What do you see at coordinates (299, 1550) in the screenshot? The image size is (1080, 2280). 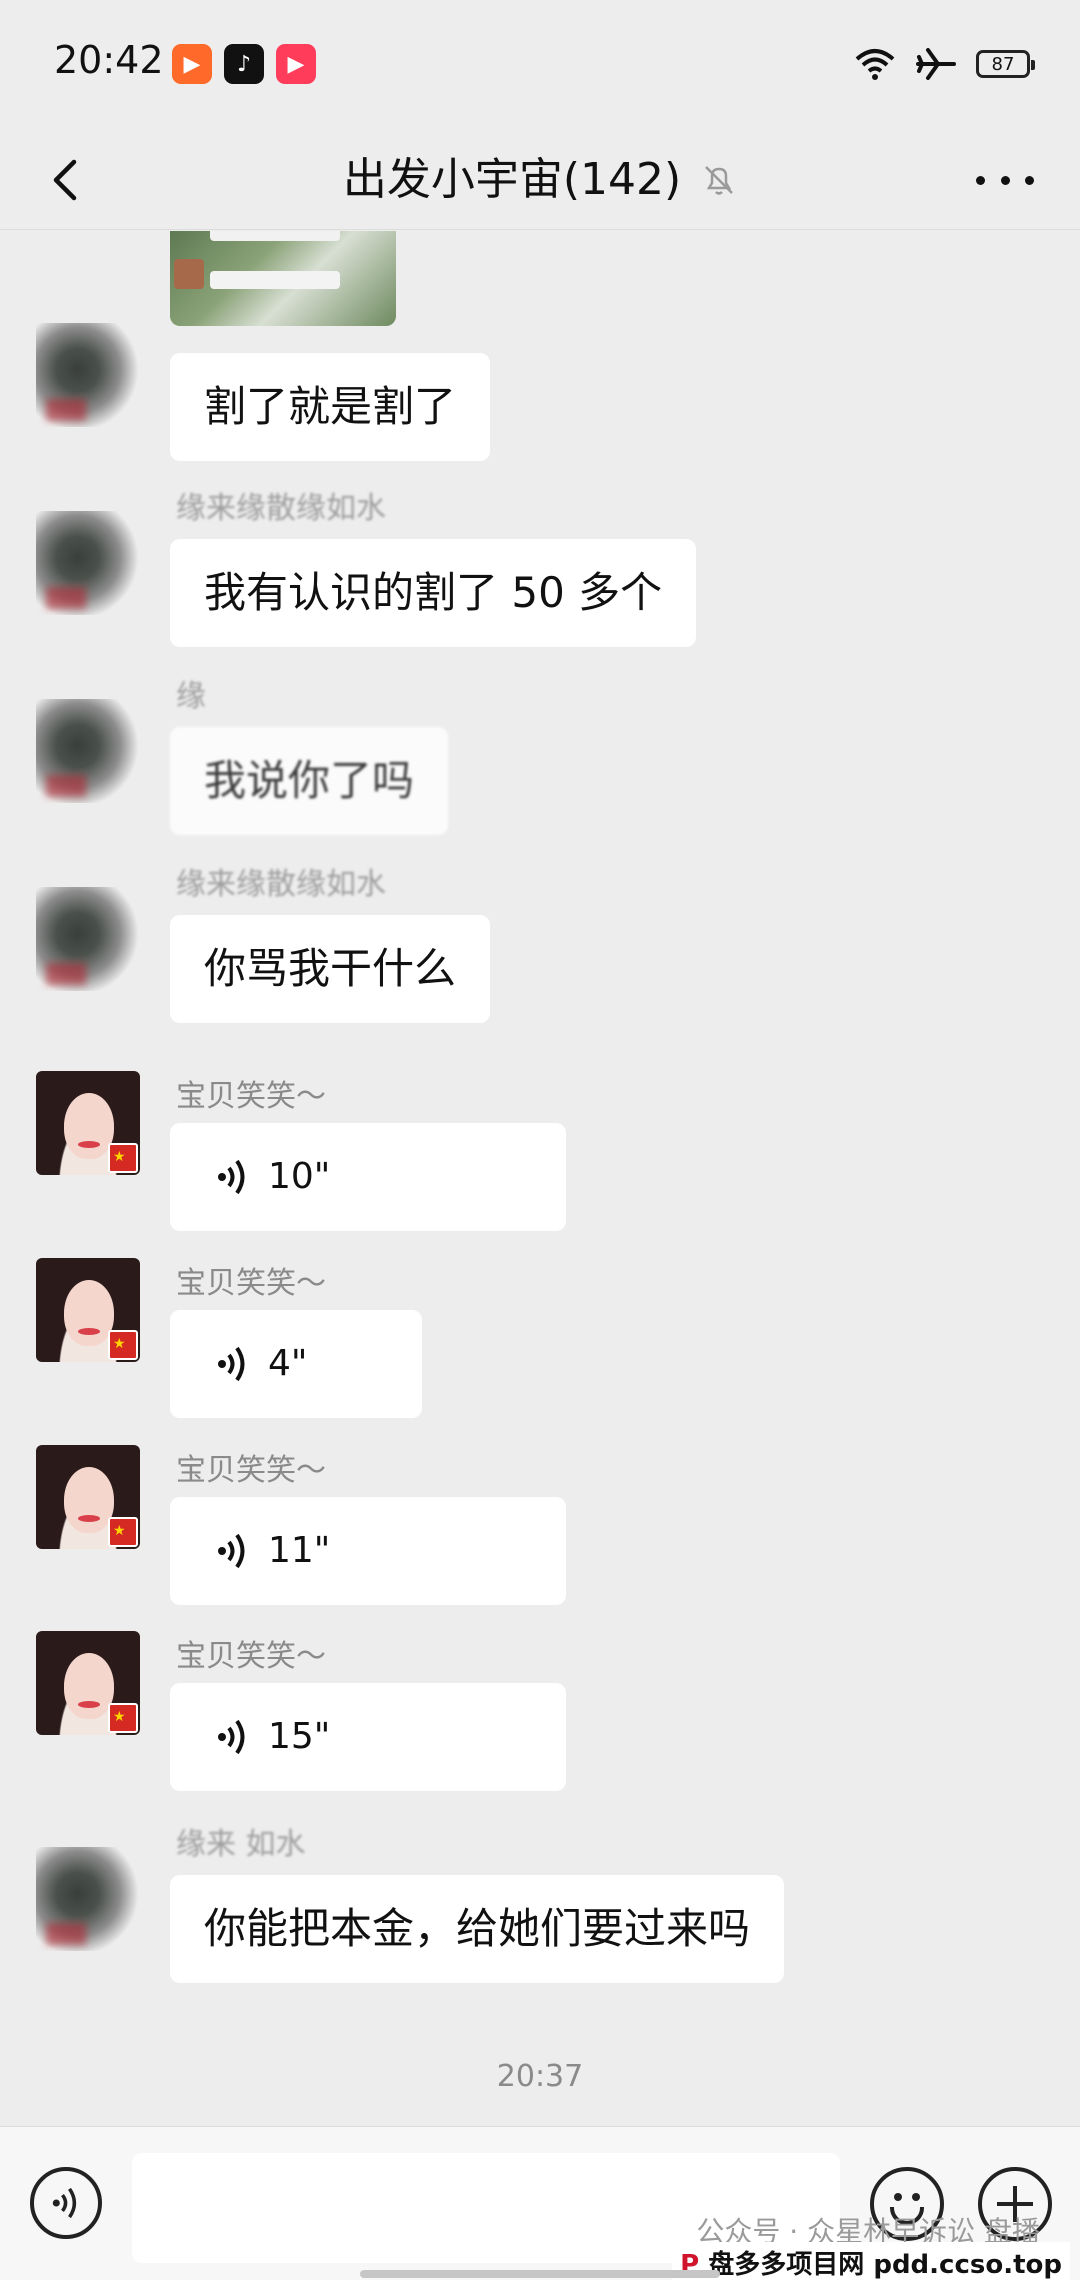 I see `voice-duration: 11"` at bounding box center [299, 1550].